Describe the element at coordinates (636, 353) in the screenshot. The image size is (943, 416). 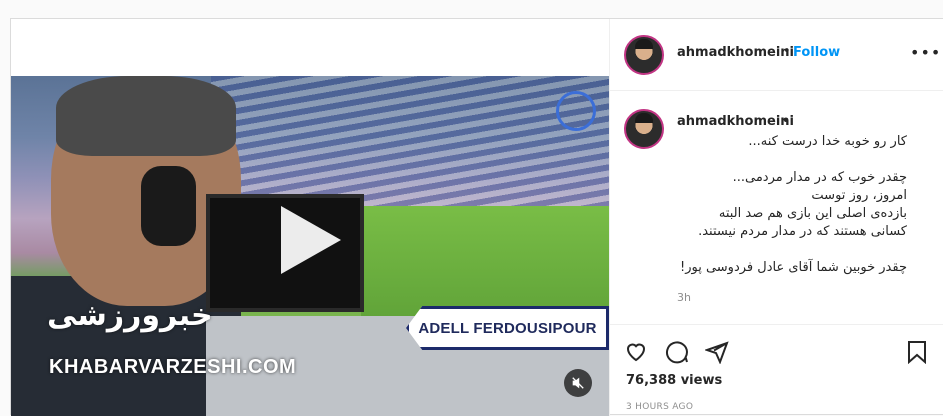
I see `heart-icon` at that location.